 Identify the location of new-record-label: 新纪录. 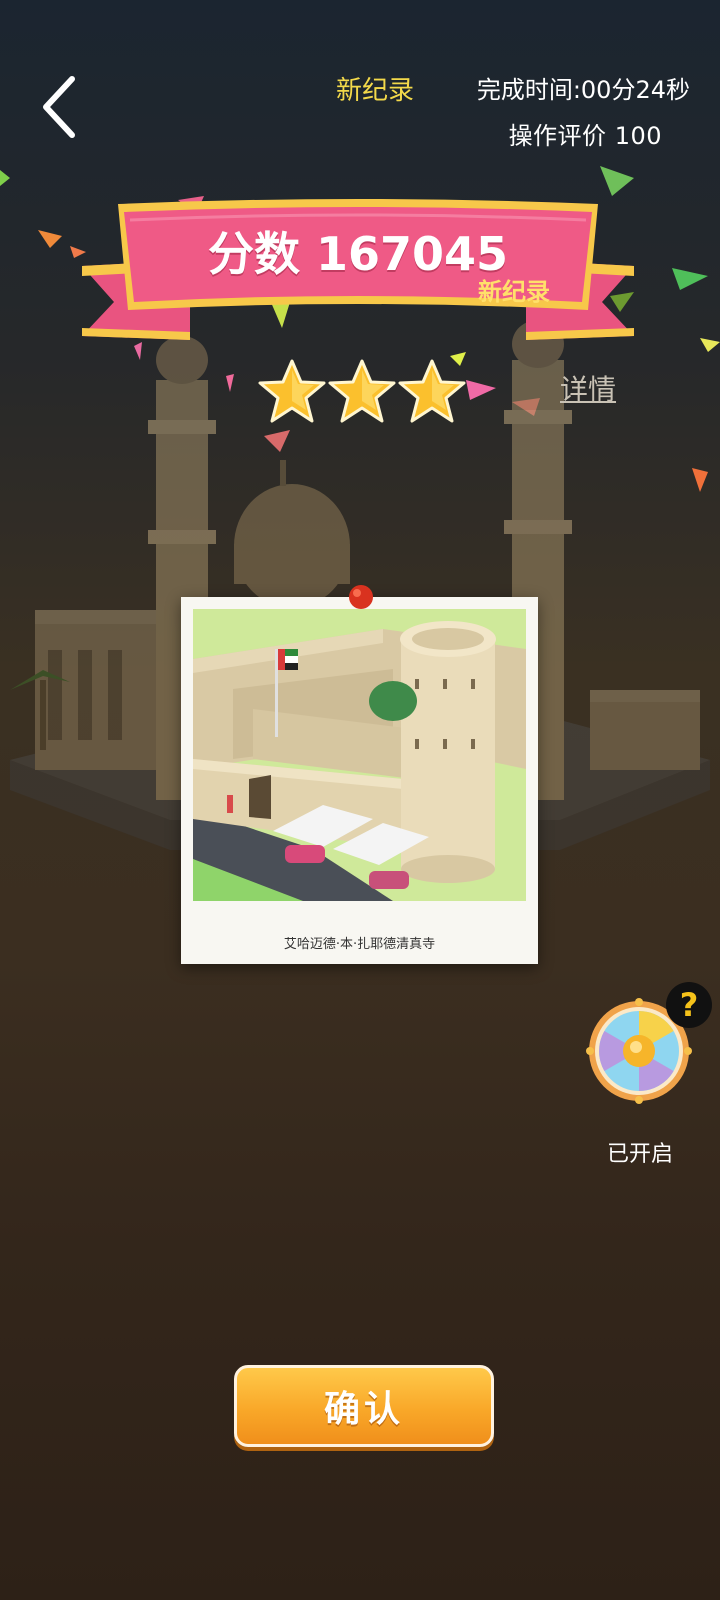
(375, 91).